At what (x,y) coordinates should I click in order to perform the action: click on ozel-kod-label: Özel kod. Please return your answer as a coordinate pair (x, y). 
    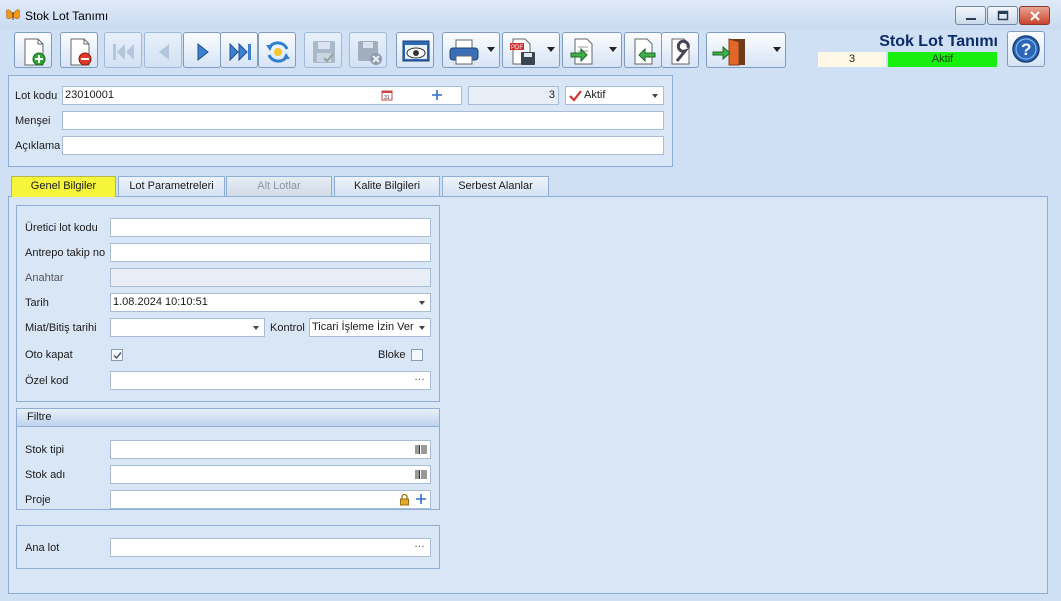
    Looking at the image, I should click on (47, 381).